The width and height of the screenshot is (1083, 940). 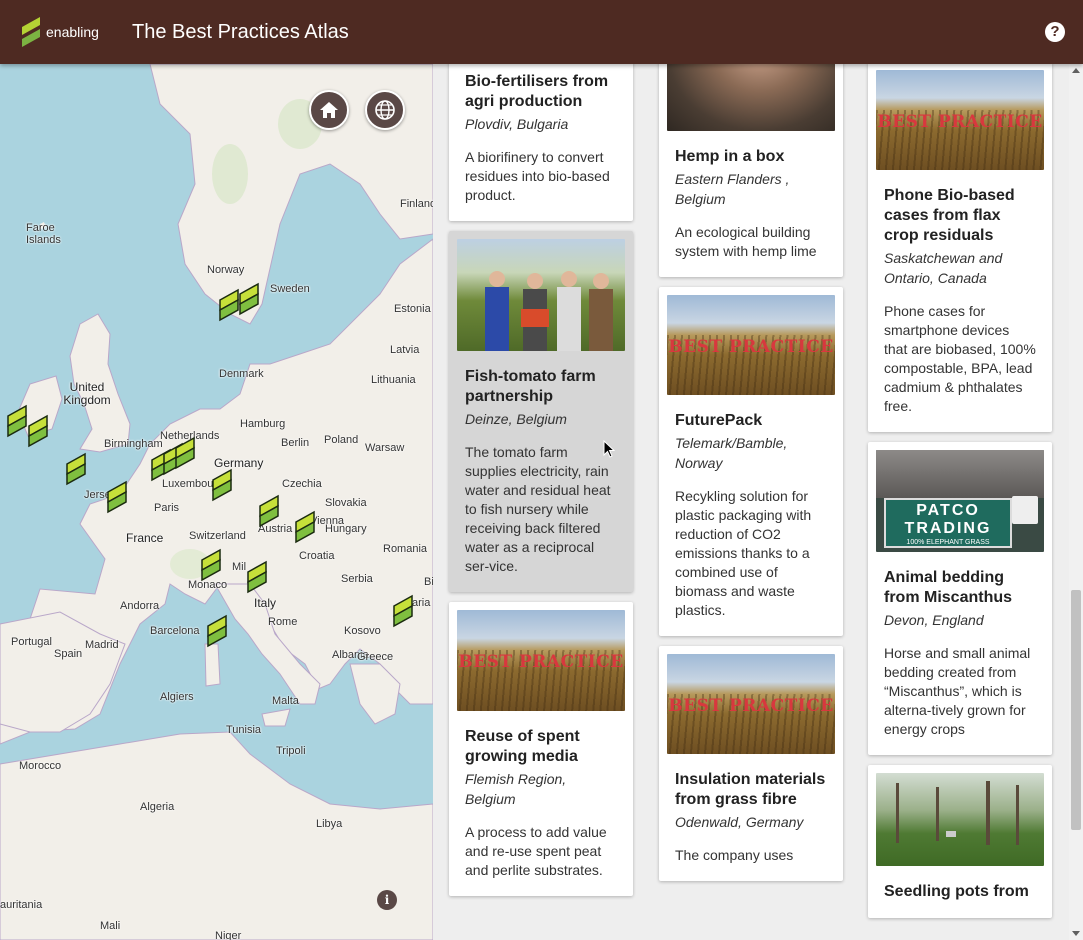 I want to click on map-label-spain: Spain, so click(x=68, y=654).